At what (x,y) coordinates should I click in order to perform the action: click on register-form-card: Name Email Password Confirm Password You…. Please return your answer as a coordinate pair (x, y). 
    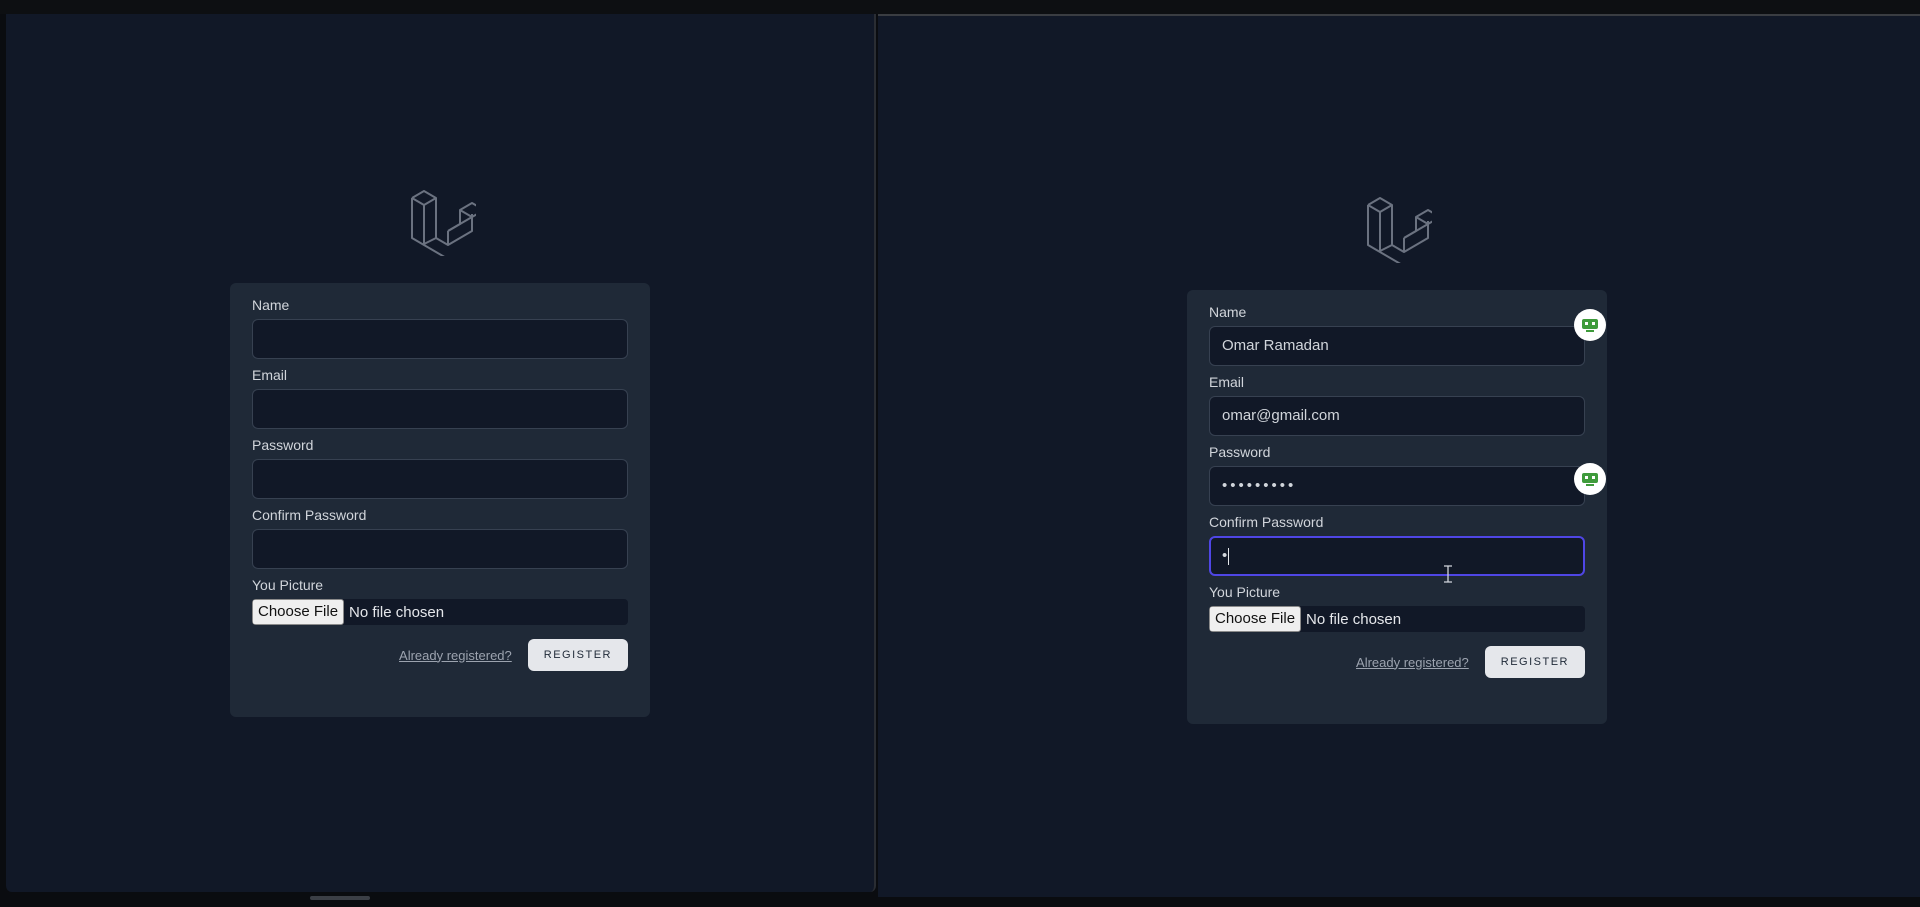
    Looking at the image, I should click on (440, 500).